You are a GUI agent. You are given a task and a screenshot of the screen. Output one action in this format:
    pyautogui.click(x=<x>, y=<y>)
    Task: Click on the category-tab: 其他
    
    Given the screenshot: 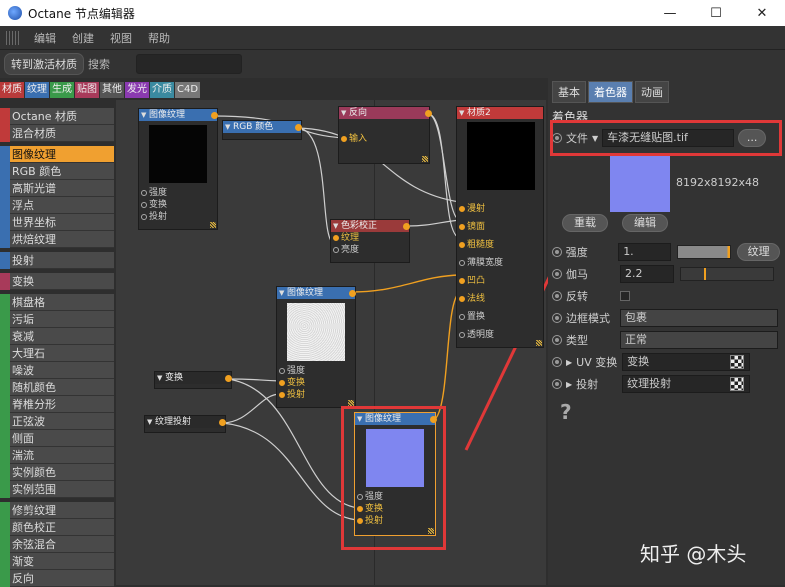 What is the action you would take?
    pyautogui.click(x=112, y=90)
    